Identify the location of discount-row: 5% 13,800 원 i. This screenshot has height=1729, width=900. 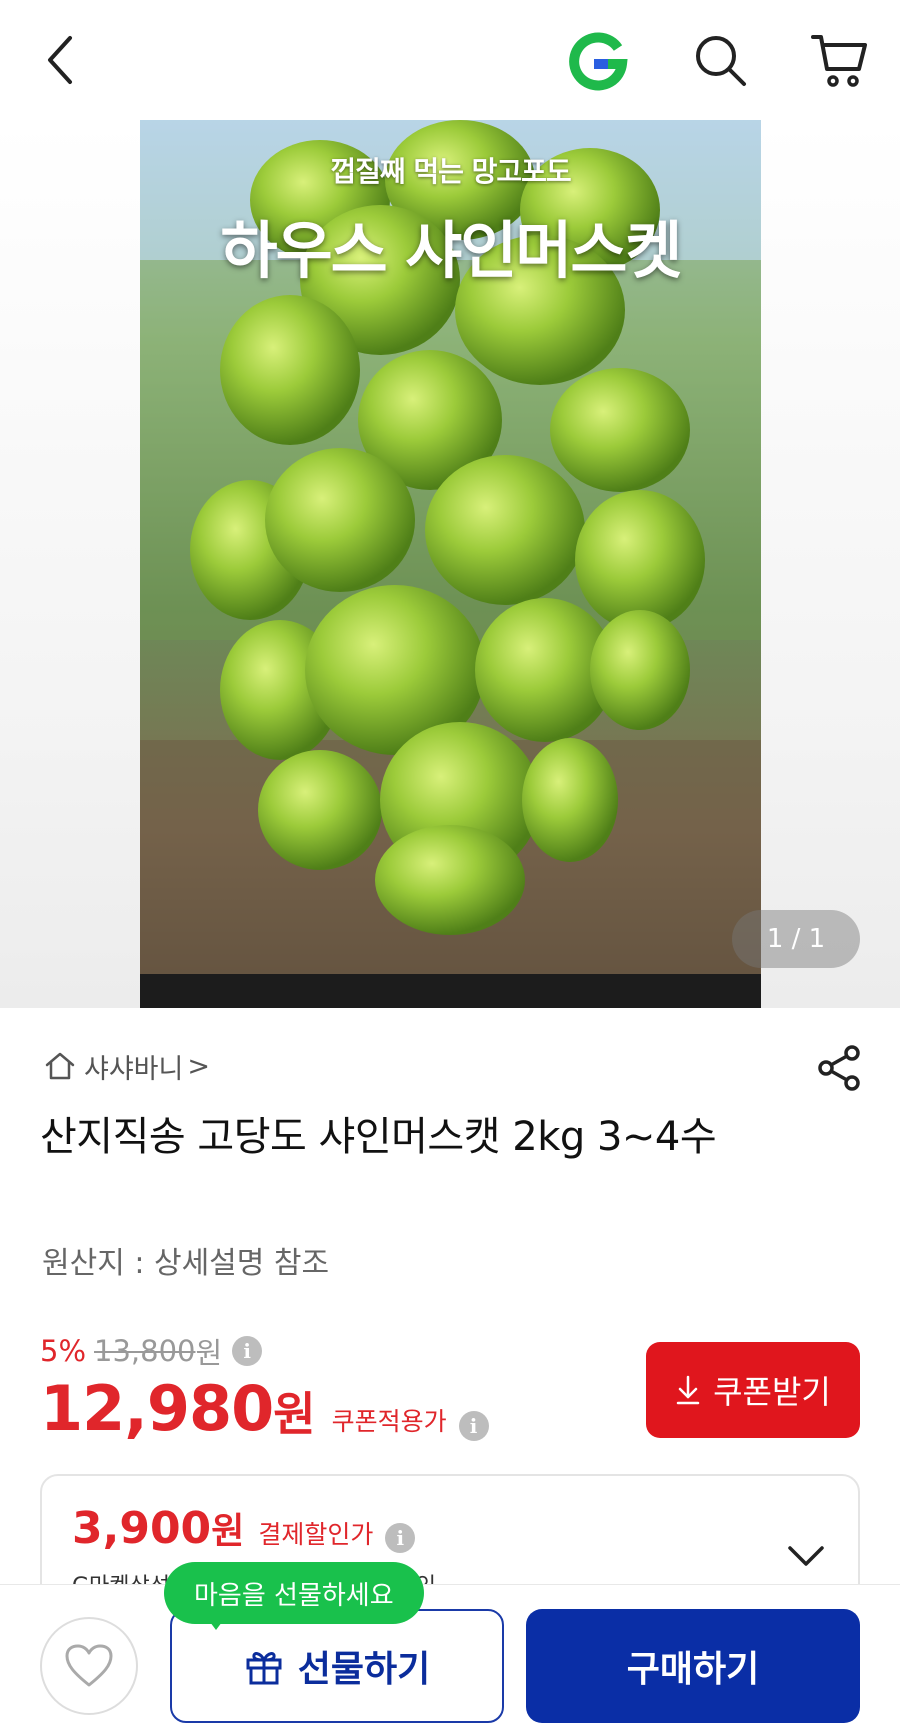
(151, 1351).